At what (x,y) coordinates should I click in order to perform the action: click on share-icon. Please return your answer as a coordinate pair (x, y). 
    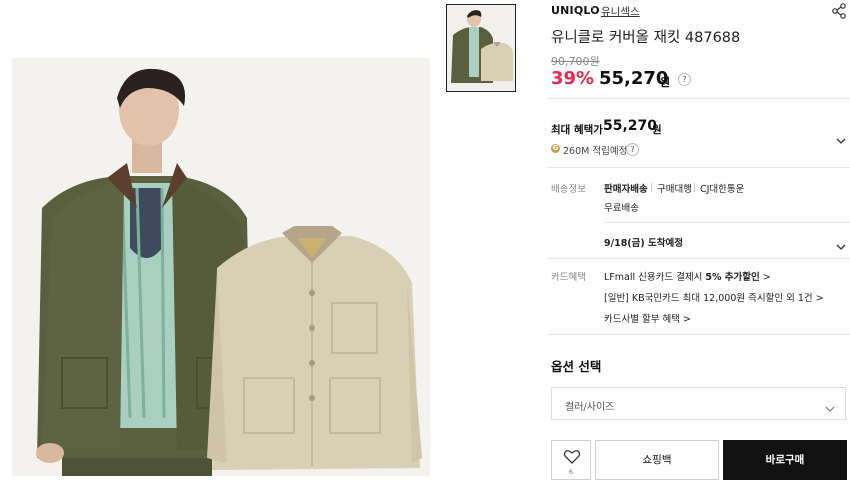
    Looking at the image, I should click on (839, 11).